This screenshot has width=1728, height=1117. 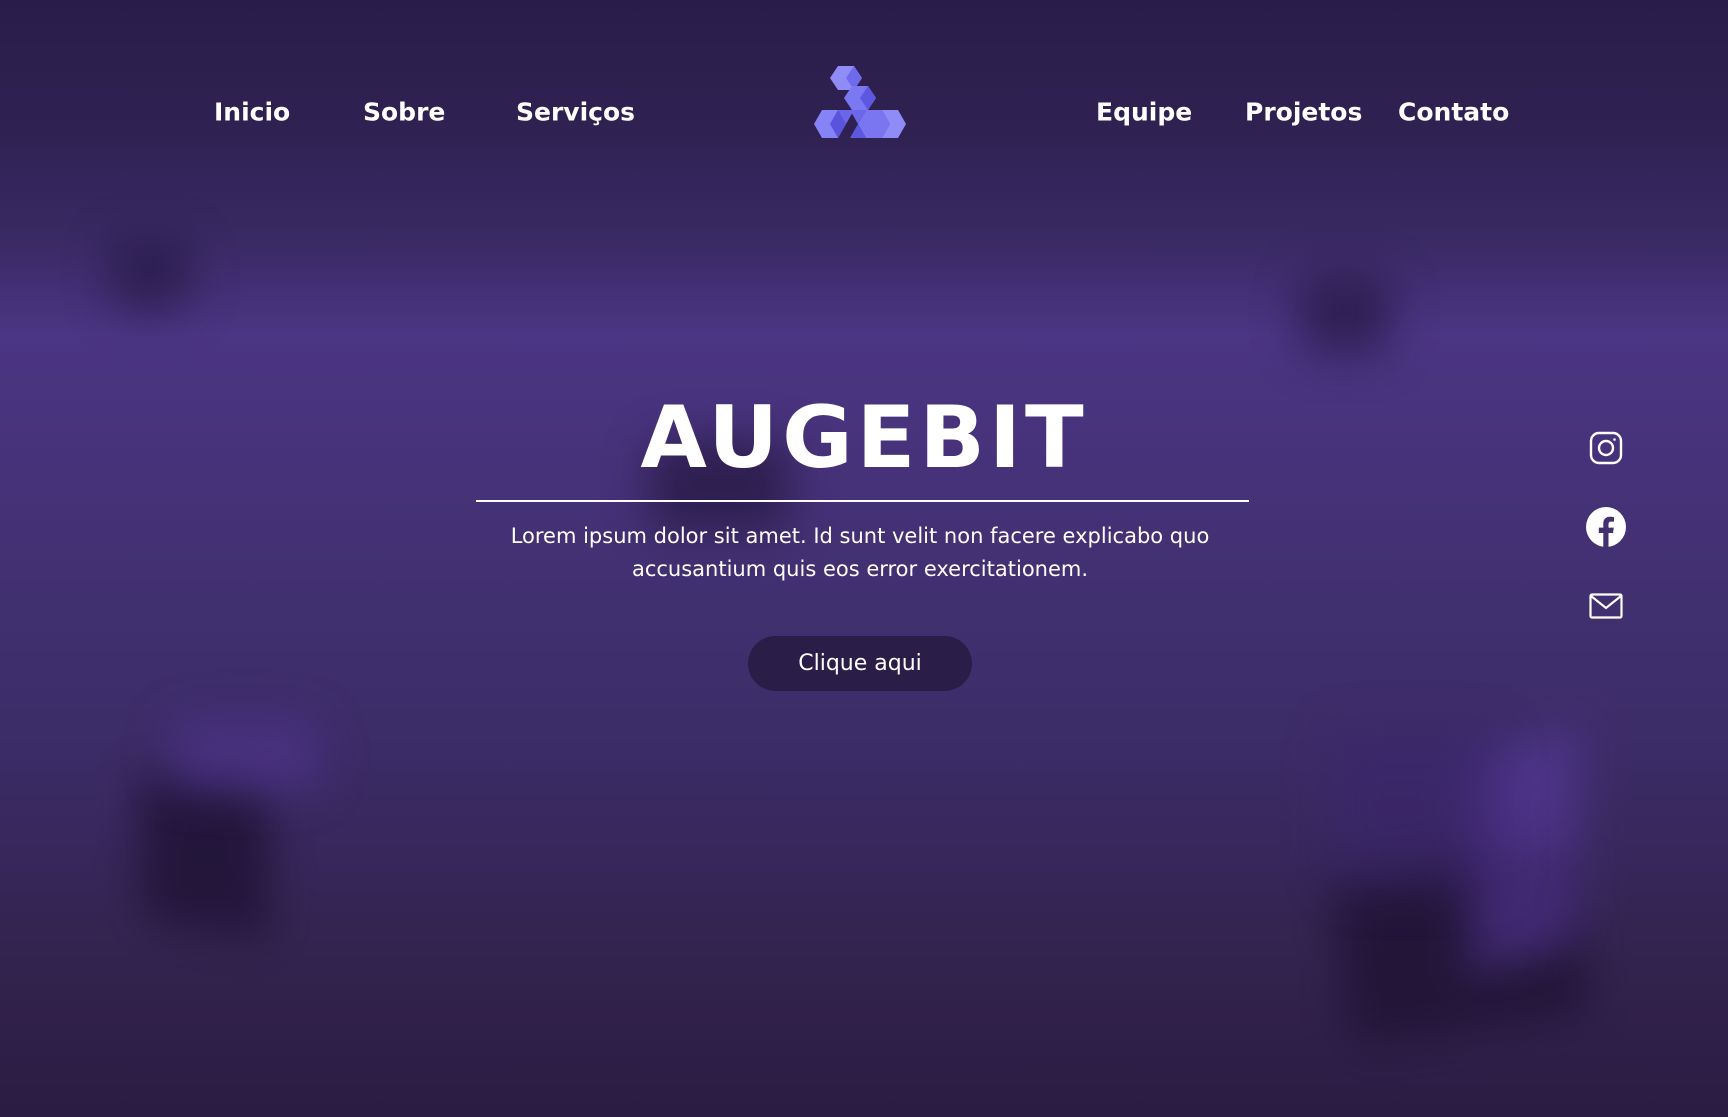 I want to click on nav-link-inicio: Inicio, so click(x=252, y=112).